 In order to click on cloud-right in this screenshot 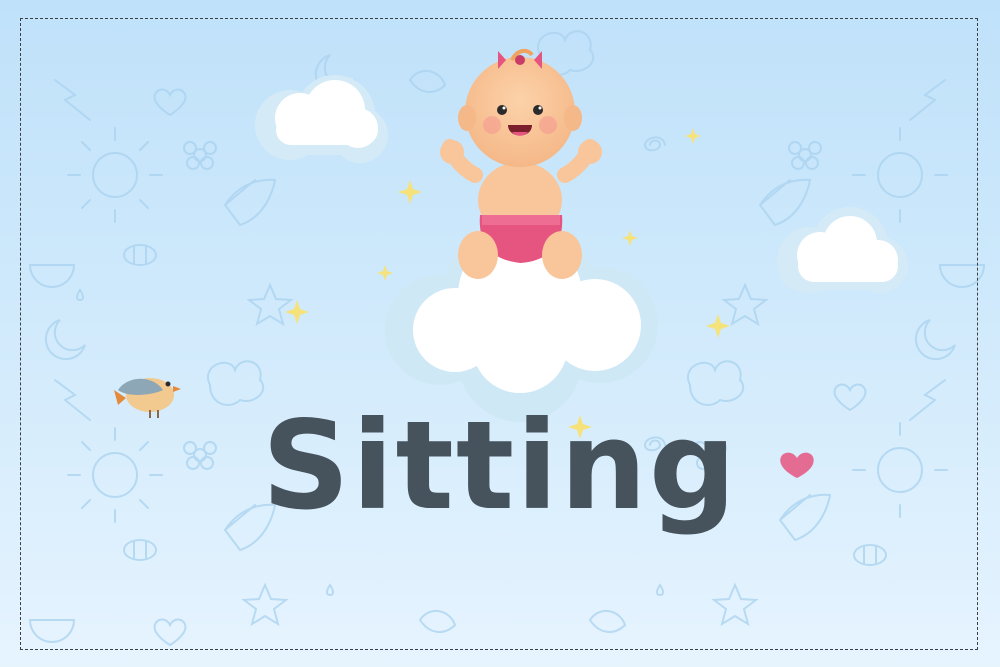, I will do `click(842, 250)`.